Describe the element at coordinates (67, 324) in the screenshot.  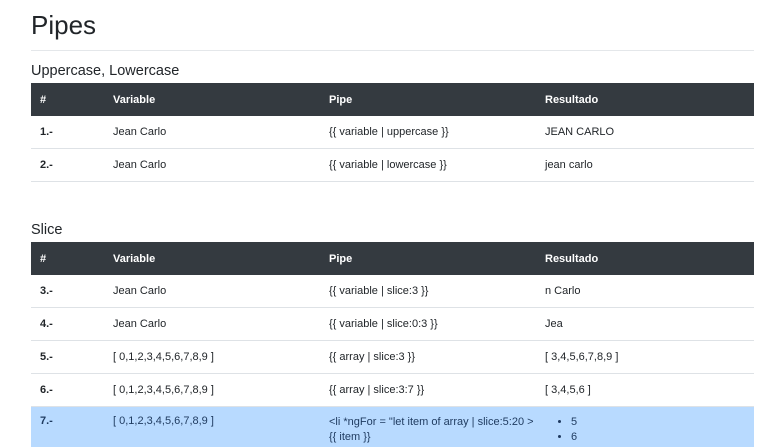
I see `row-number: 4.-` at that location.